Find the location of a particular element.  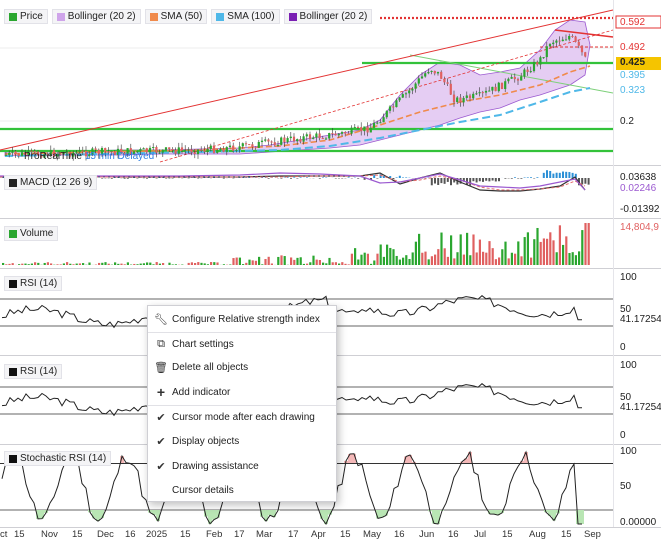

sma50-swatch-icon is located at coordinates (153, 16).